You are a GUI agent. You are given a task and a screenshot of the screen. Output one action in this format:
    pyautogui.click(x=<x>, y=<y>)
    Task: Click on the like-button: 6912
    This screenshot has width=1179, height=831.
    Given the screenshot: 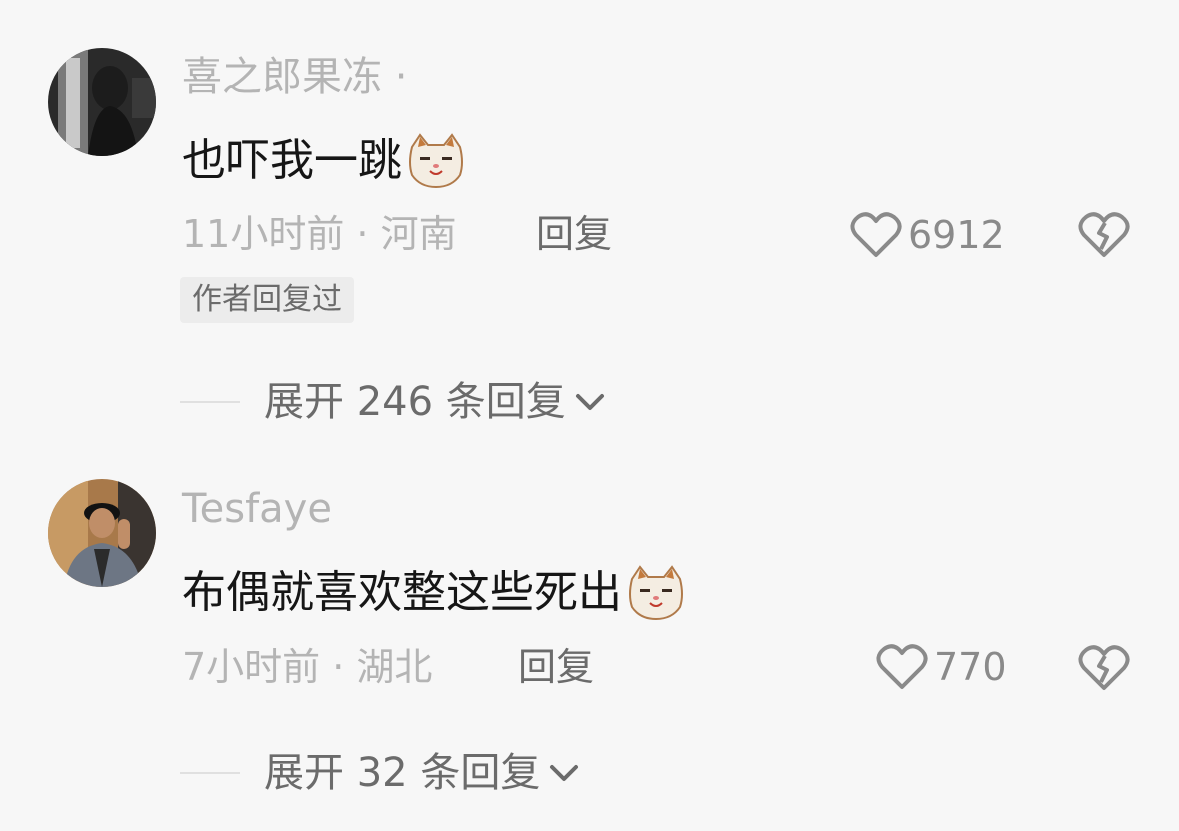 What is the action you would take?
    pyautogui.click(x=927, y=235)
    